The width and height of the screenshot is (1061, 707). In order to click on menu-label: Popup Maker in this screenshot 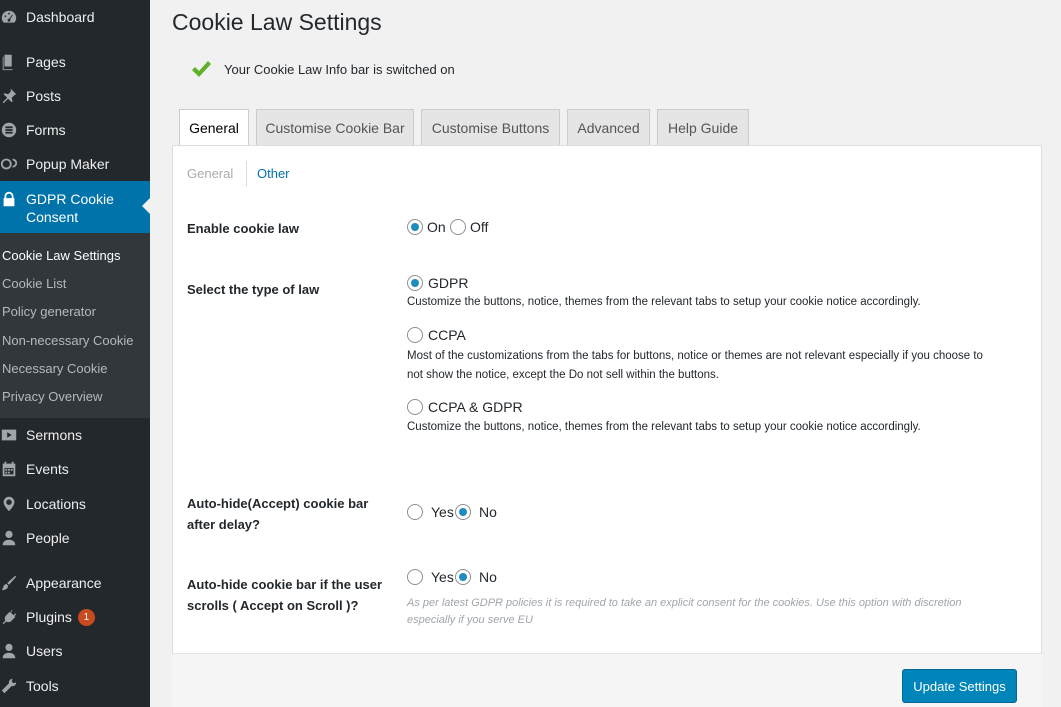, I will do `click(68, 164)`.